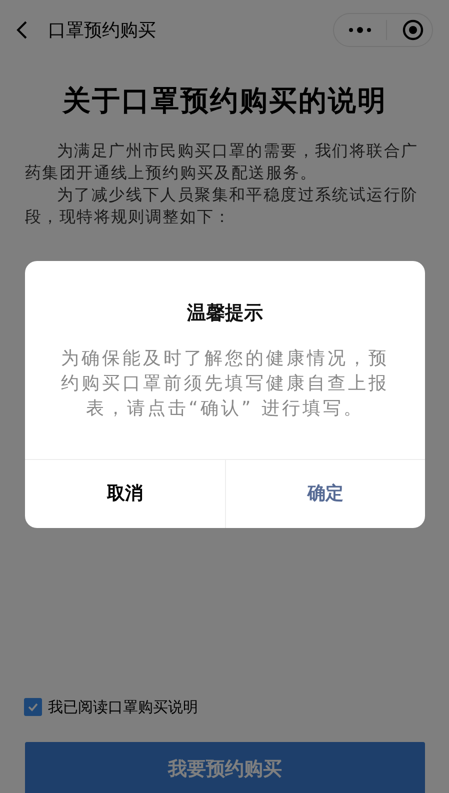 Image resolution: width=449 pixels, height=793 pixels. Describe the element at coordinates (225, 313) in the screenshot. I see `dialog-title: 温馨提示` at that location.